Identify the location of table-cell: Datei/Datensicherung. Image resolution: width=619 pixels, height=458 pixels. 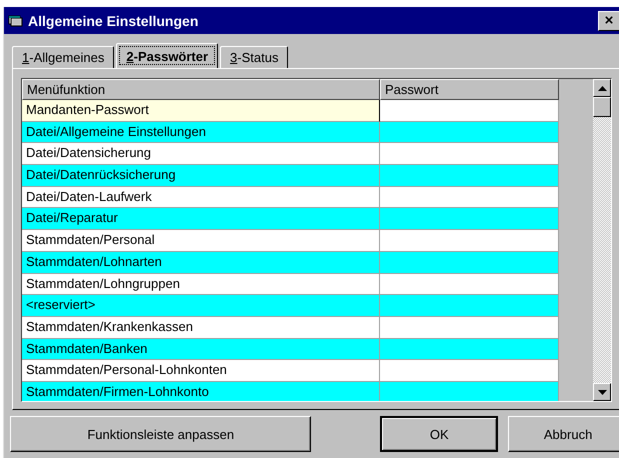
(201, 154).